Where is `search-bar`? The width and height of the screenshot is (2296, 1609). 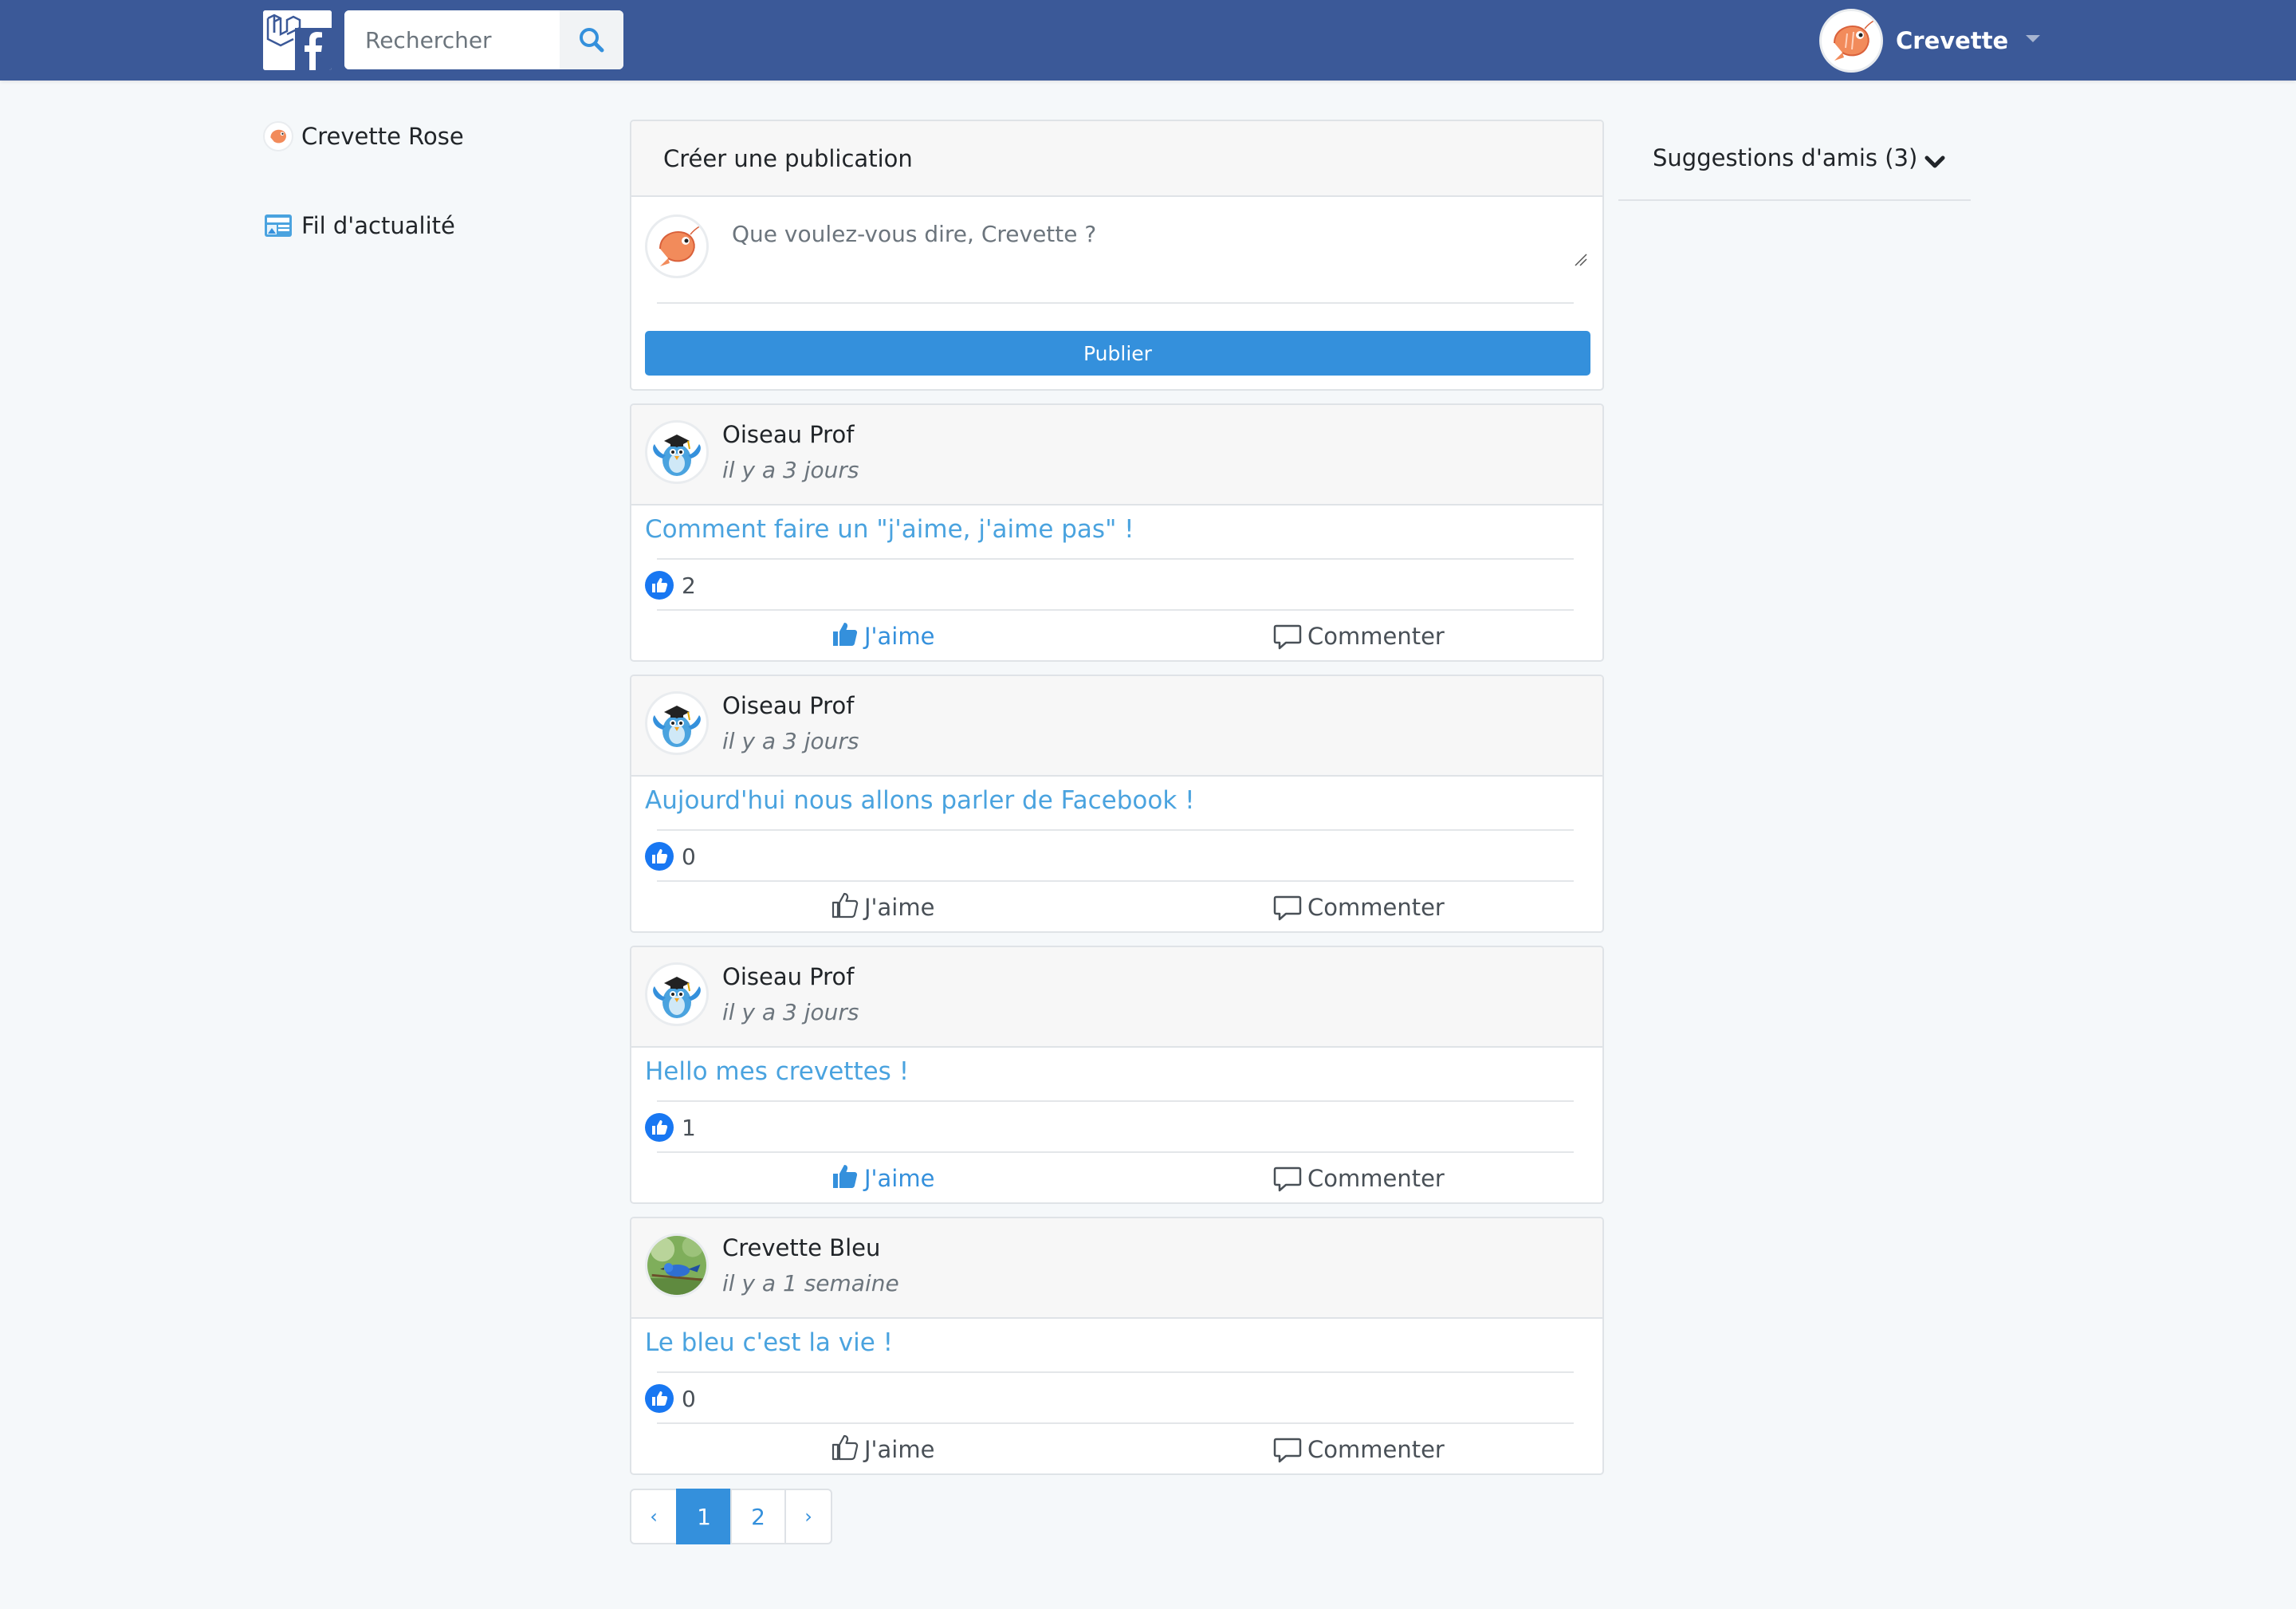
search-bar is located at coordinates (483, 40).